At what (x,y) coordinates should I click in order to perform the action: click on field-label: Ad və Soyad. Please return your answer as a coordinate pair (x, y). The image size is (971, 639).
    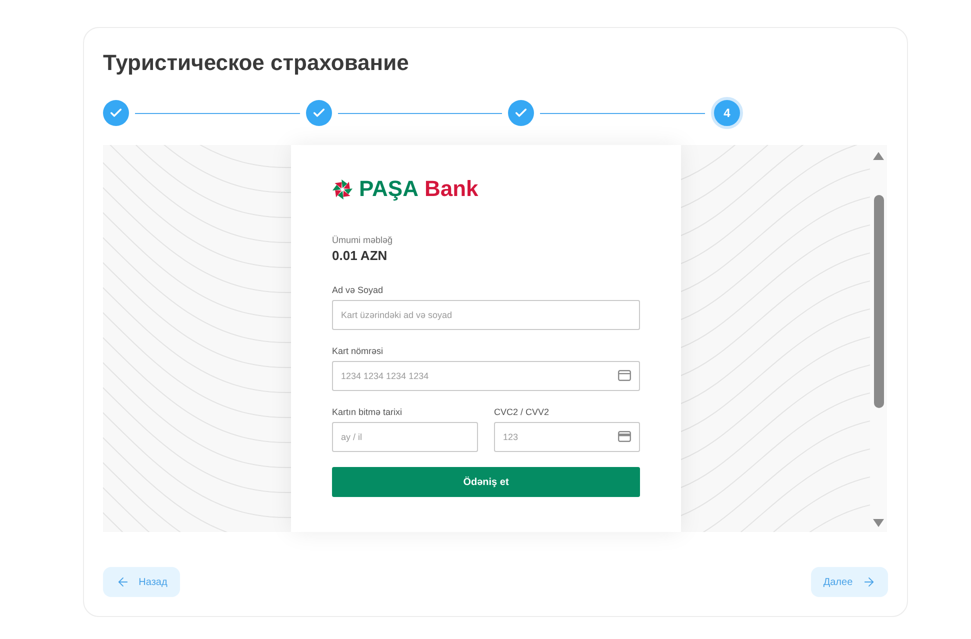
    Looking at the image, I should click on (358, 290).